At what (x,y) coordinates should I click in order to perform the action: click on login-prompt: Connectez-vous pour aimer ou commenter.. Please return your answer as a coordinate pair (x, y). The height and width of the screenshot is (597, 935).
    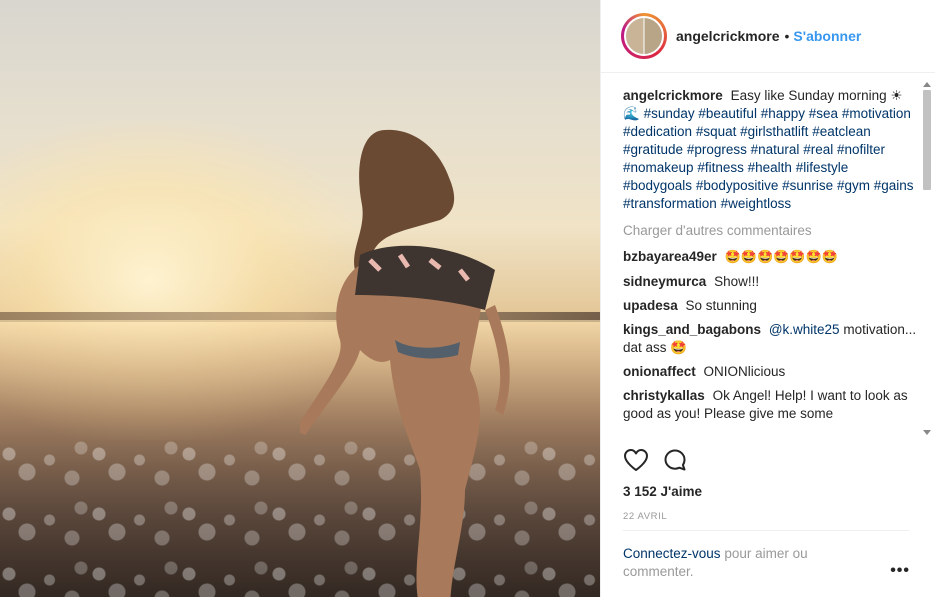
    Looking at the image, I should click on (733, 563).